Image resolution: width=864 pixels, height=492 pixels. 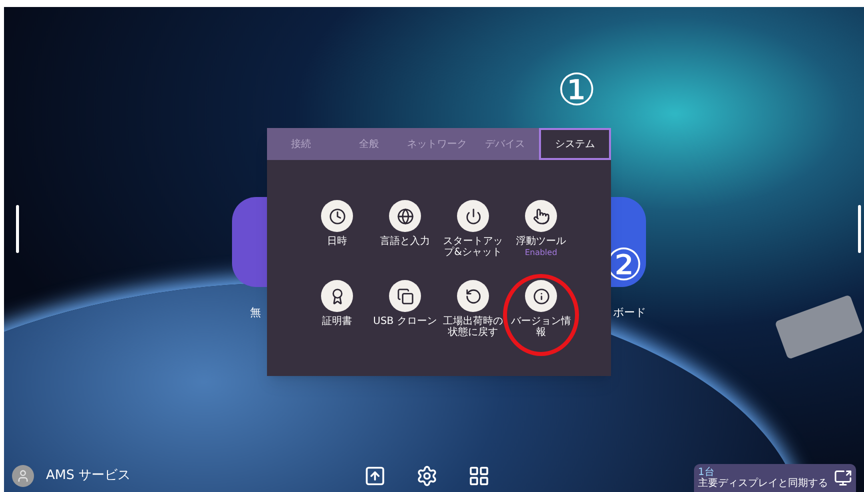 What do you see at coordinates (629, 313) in the screenshot?
I see `app-label: ボード` at bounding box center [629, 313].